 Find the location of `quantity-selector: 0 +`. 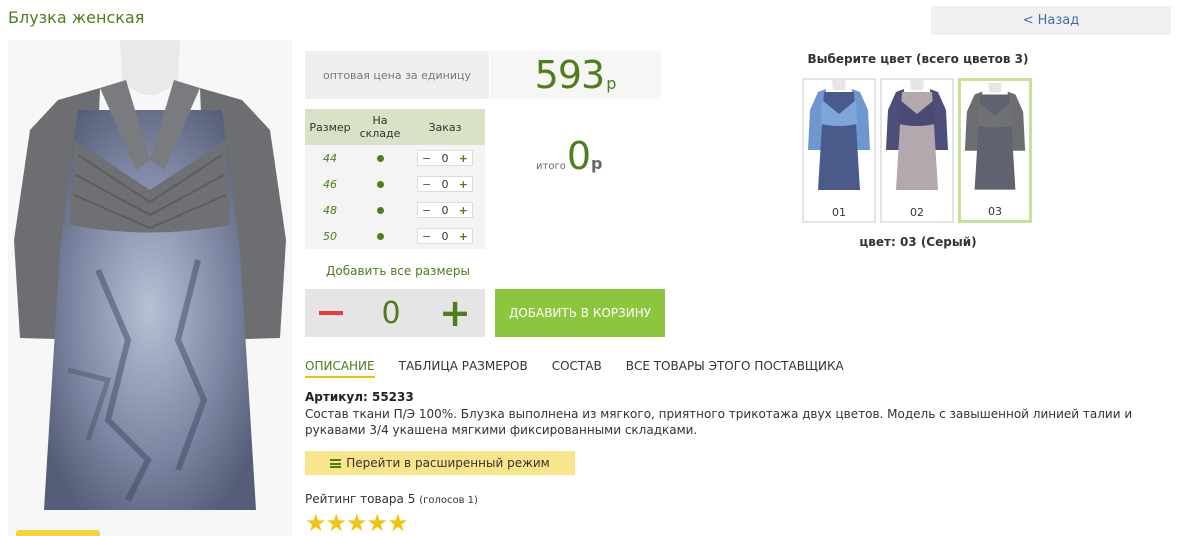

quantity-selector: 0 + is located at coordinates (395, 313).